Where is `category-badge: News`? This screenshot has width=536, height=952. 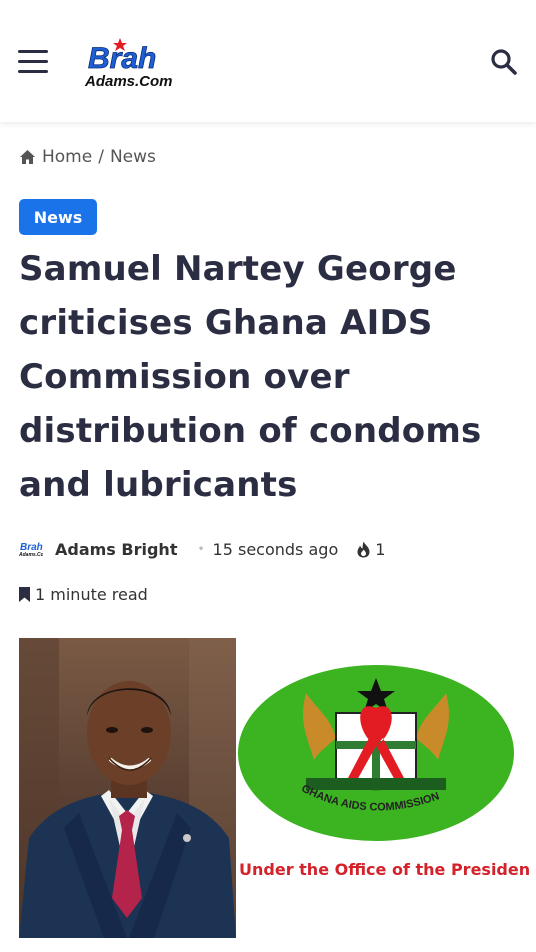 category-badge: News is located at coordinates (58, 217).